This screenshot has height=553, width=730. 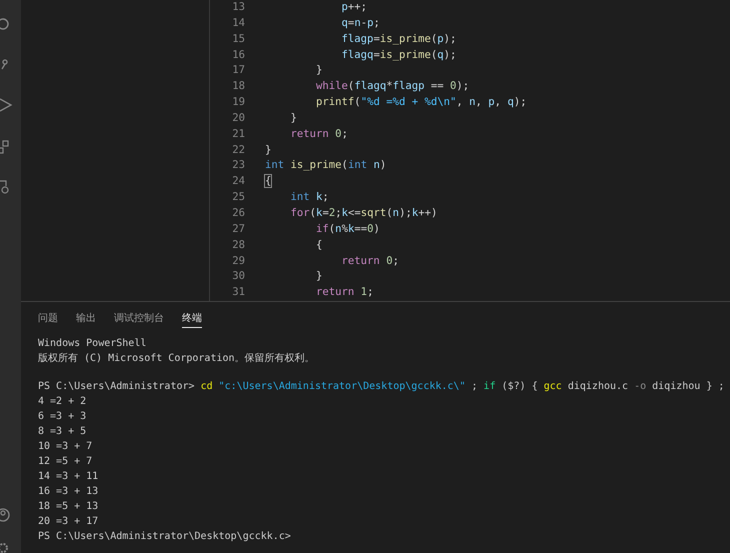 I want to click on panel-tab: 调试控制台, so click(x=139, y=319).